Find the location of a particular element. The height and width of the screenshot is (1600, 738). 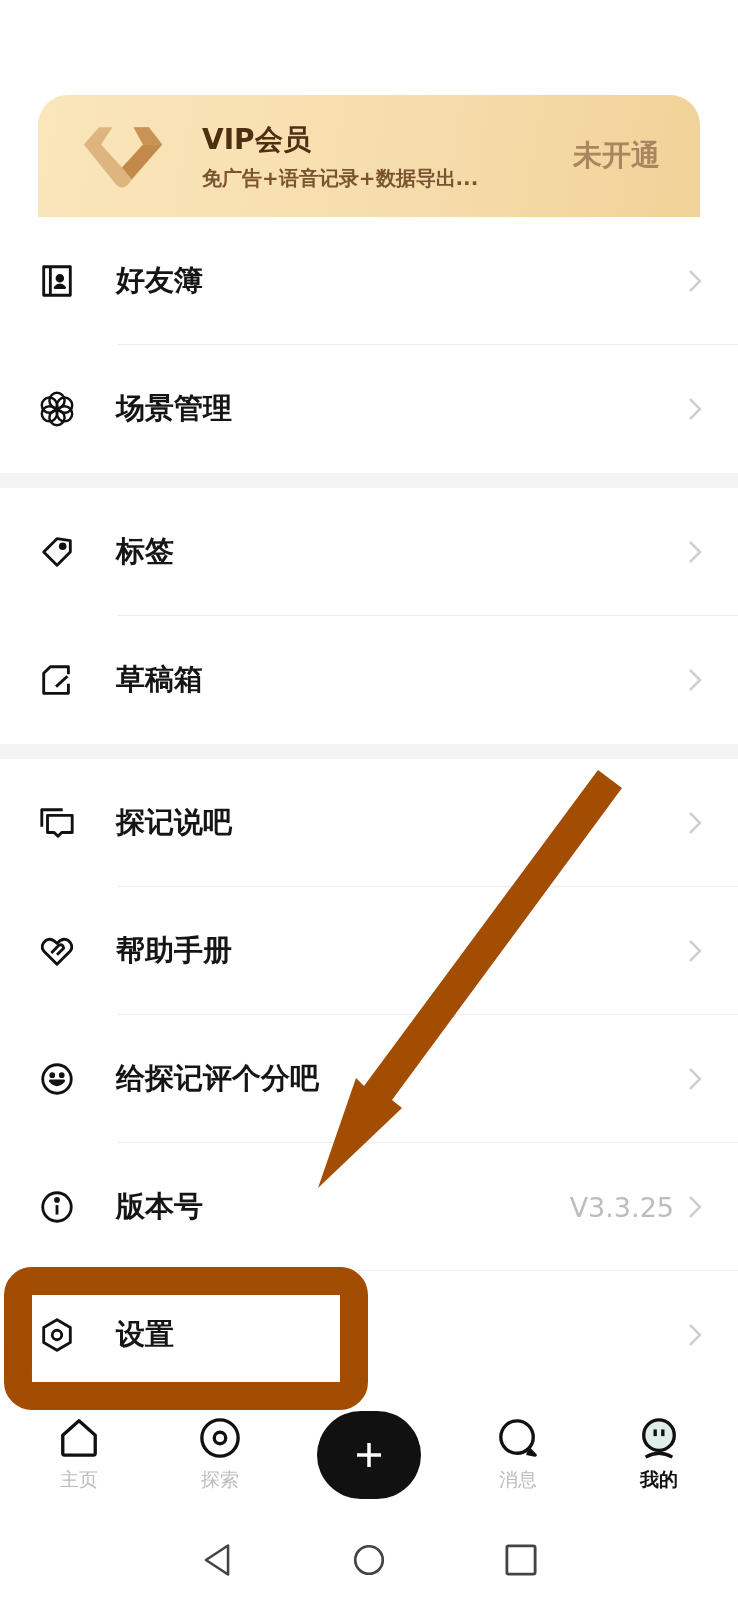

menu-label: 标签 is located at coordinates (145, 551).